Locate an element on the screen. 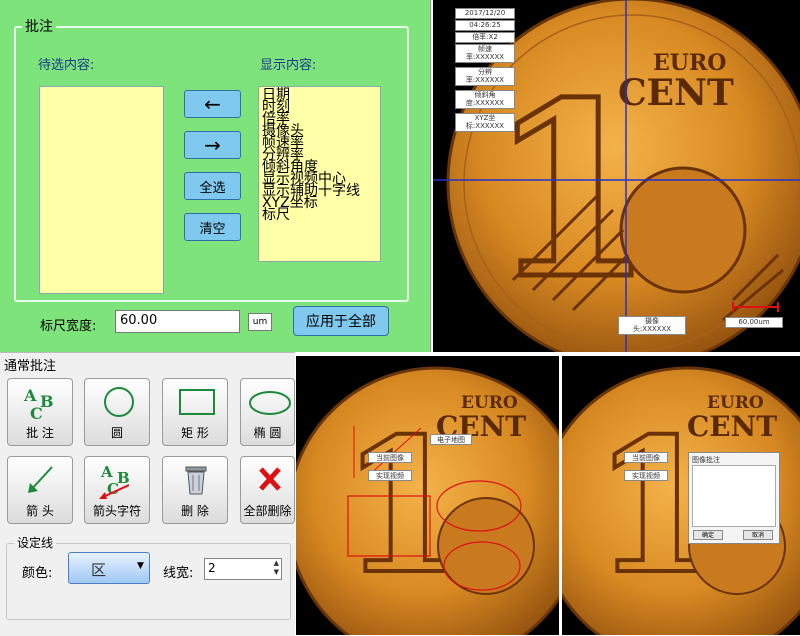  chevron-down-icon: ▼ is located at coordinates (140, 566).